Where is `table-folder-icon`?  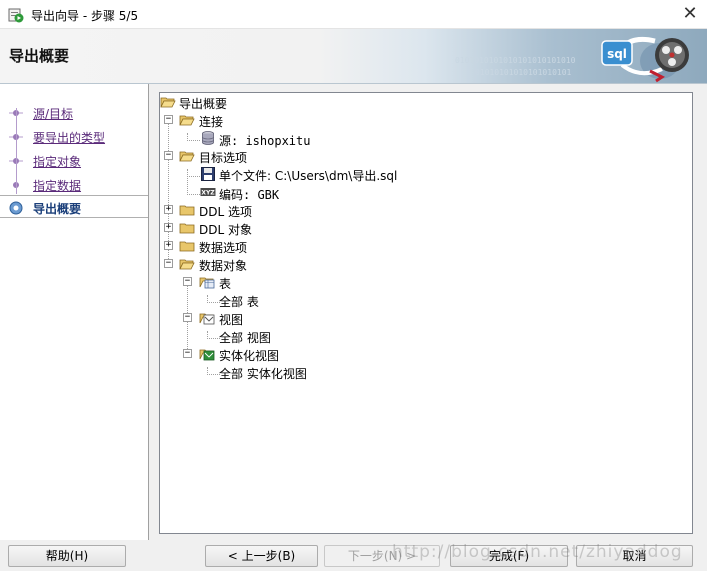 table-folder-icon is located at coordinates (207, 283).